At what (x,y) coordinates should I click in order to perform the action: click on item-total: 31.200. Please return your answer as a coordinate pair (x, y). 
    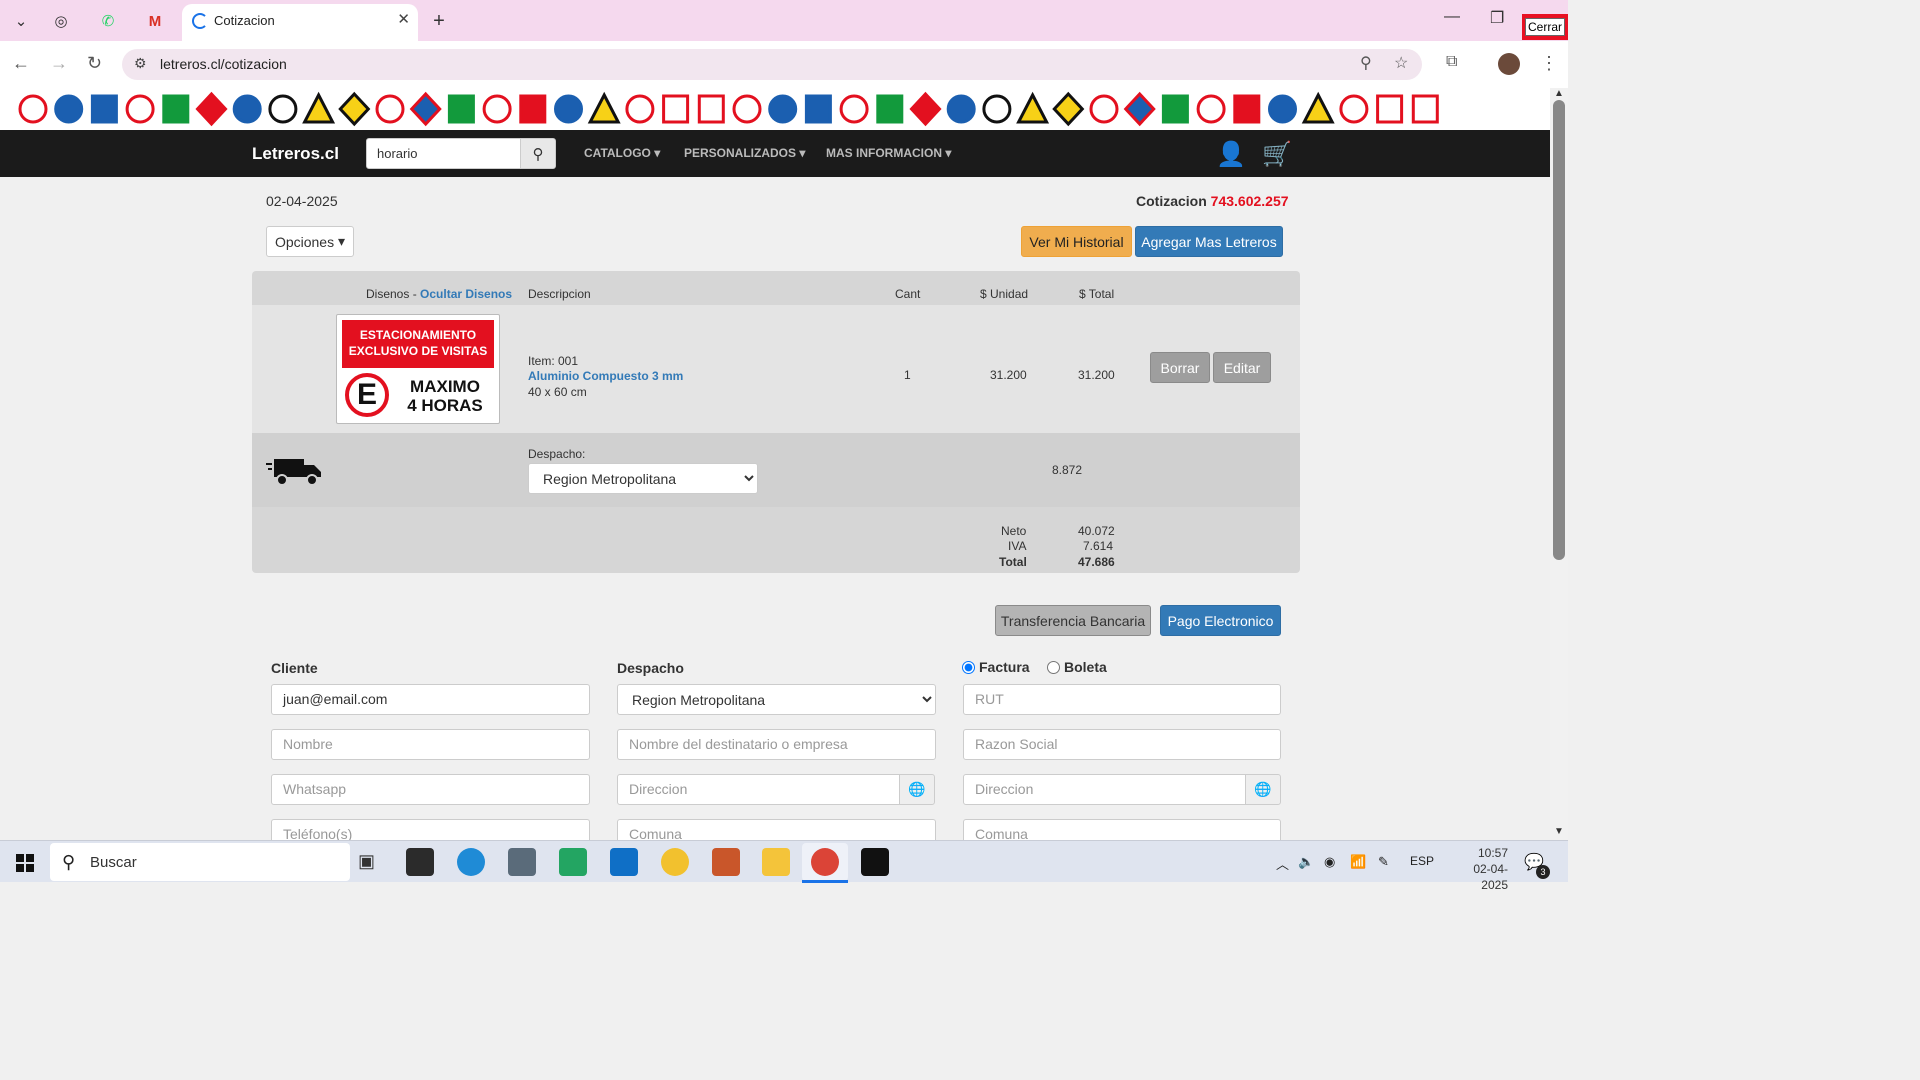
    Looking at the image, I should click on (1096, 375).